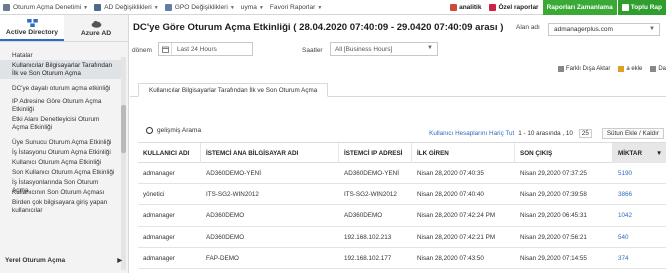 The height and width of the screenshot is (273, 666). I want to click on table-cell: Nisan 28,2020 07:43:50, so click(450, 258).